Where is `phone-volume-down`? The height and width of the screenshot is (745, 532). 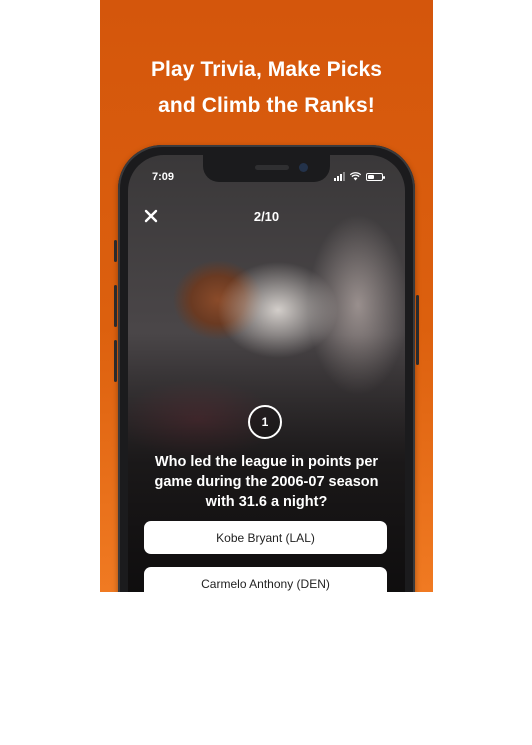
phone-volume-down is located at coordinates (115, 361).